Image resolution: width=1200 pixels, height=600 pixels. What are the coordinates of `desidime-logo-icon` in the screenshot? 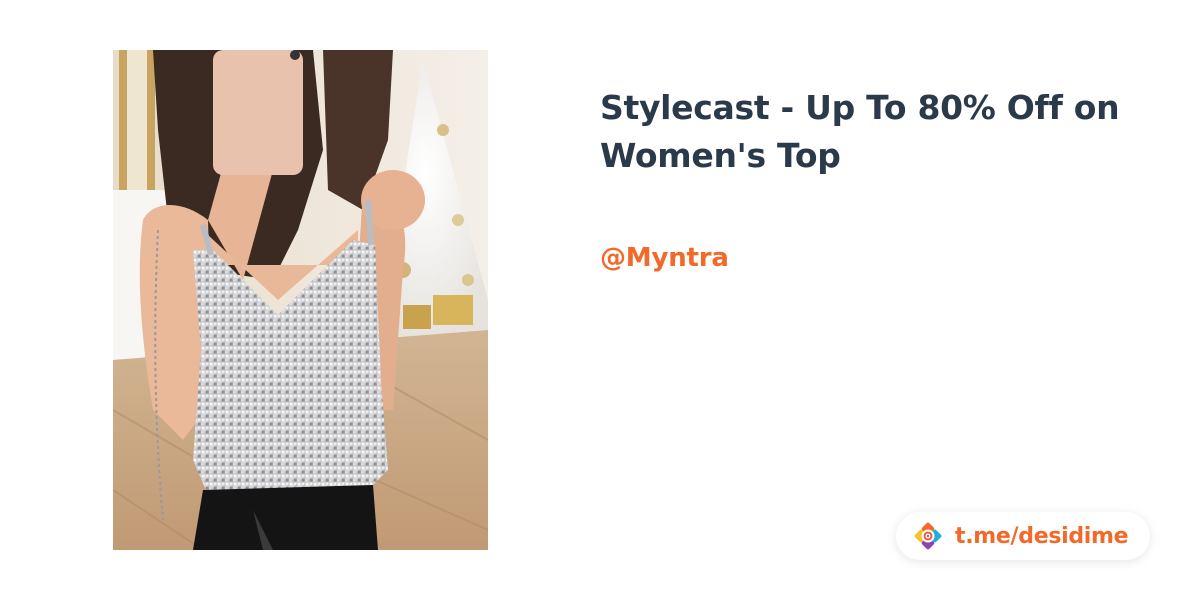 It's located at (928, 536).